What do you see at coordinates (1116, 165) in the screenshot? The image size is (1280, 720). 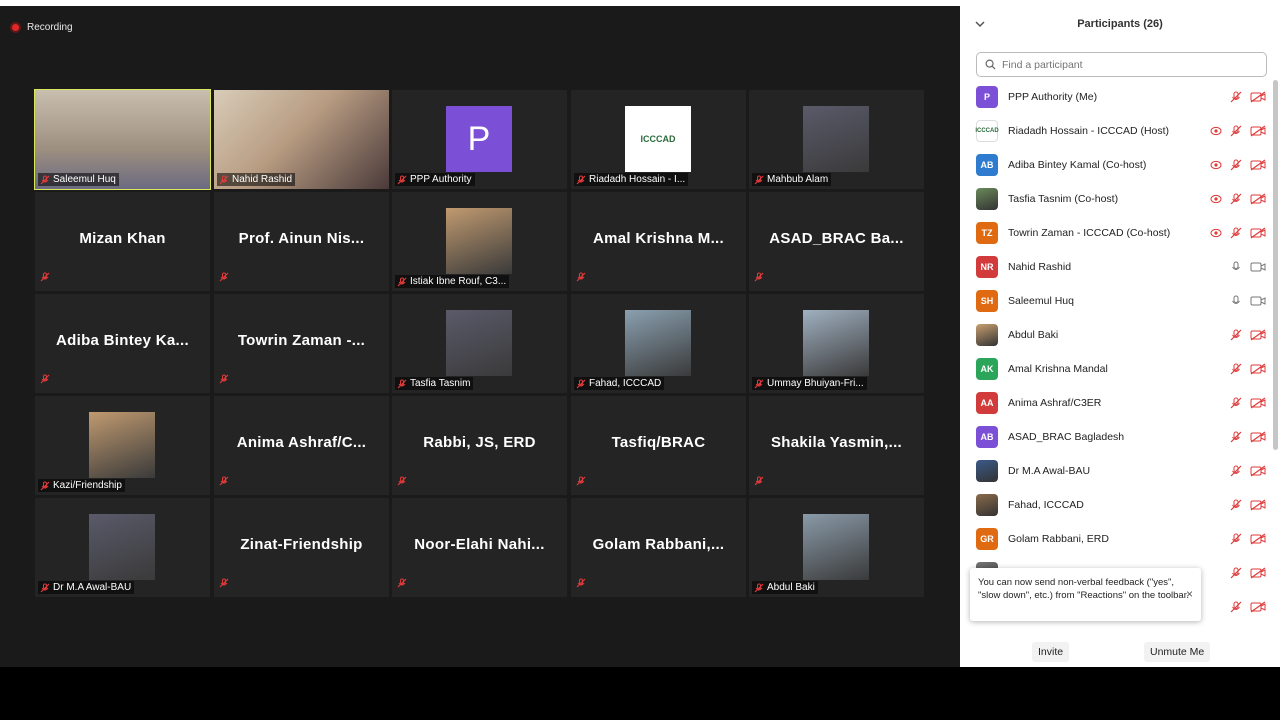 I see `participant-row: AB Adiba Bintey Kamal (Co-host)` at bounding box center [1116, 165].